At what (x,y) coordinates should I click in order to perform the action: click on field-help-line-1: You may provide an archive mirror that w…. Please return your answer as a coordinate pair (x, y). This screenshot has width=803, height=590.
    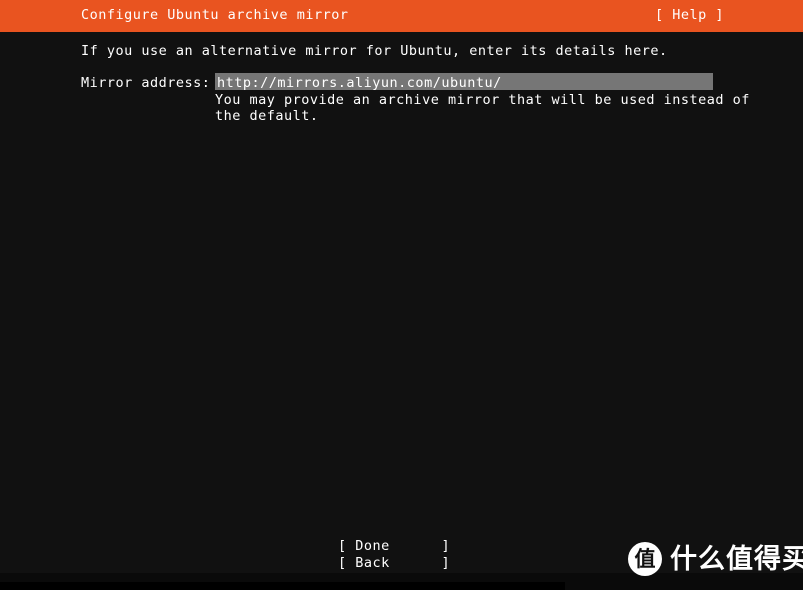
    Looking at the image, I should click on (482, 100).